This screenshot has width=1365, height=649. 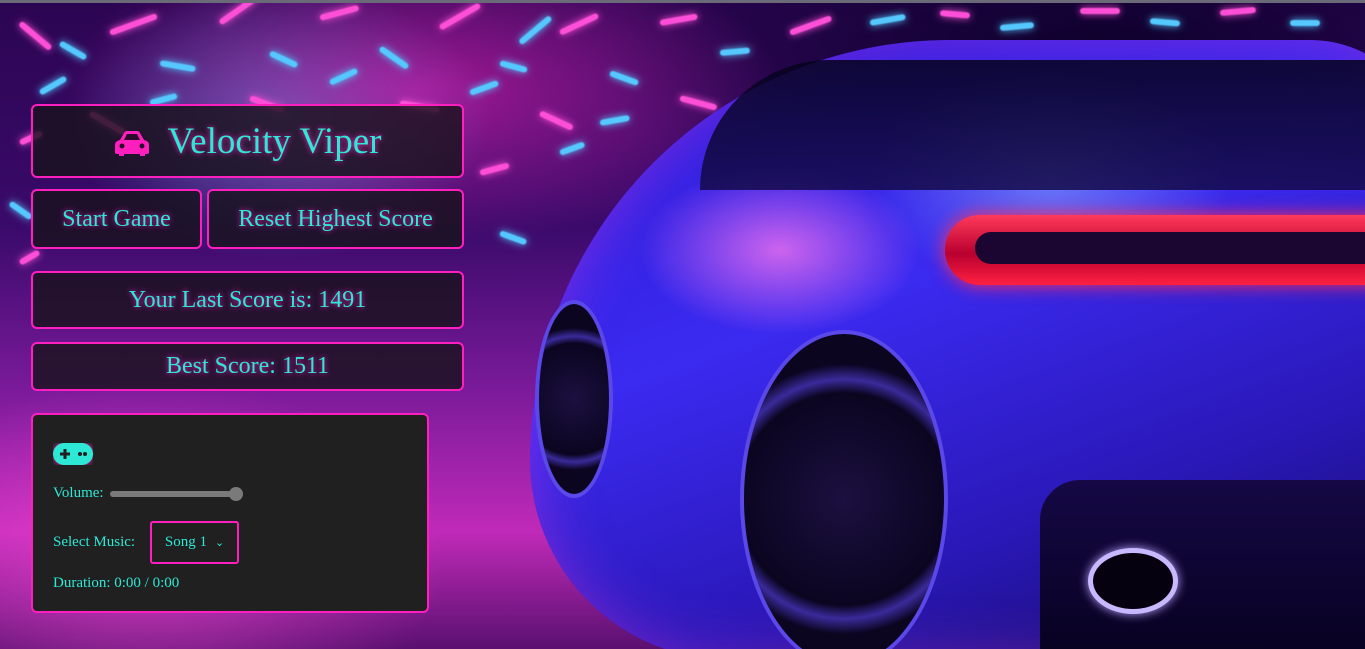 I want to click on car-rear-window, so click(x=1032, y=125).